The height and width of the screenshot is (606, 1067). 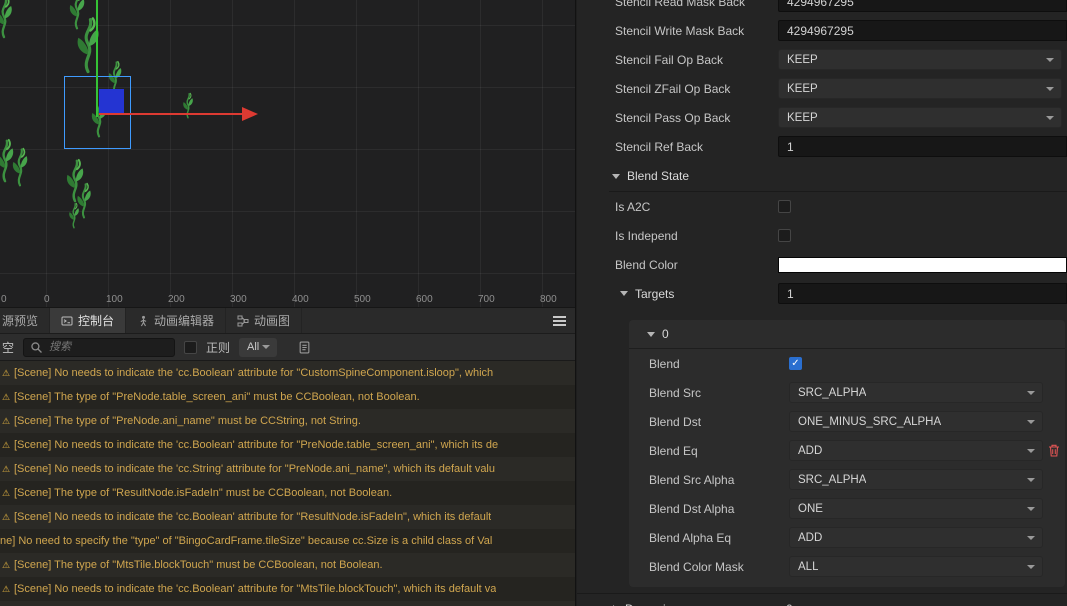 What do you see at coordinates (646, 235) in the screenshot?
I see `property-label: Is Independ` at bounding box center [646, 235].